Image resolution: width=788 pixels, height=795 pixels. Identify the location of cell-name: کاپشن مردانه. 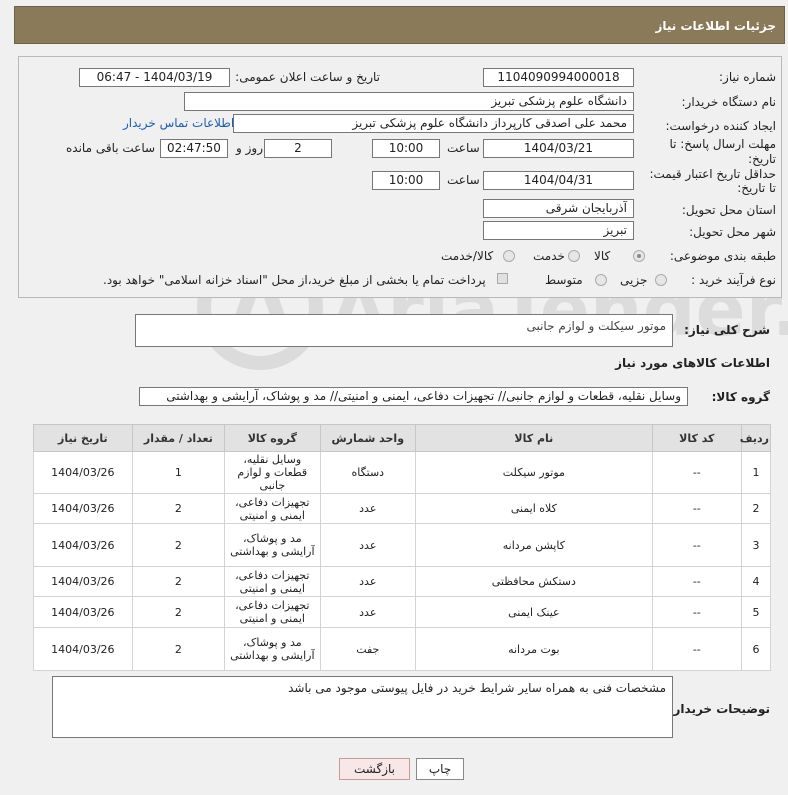
(534, 545).